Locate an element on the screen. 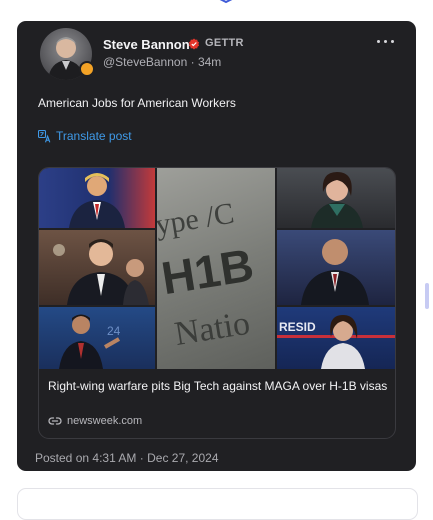  visa-text-middle: H1B is located at coordinates (207, 272).